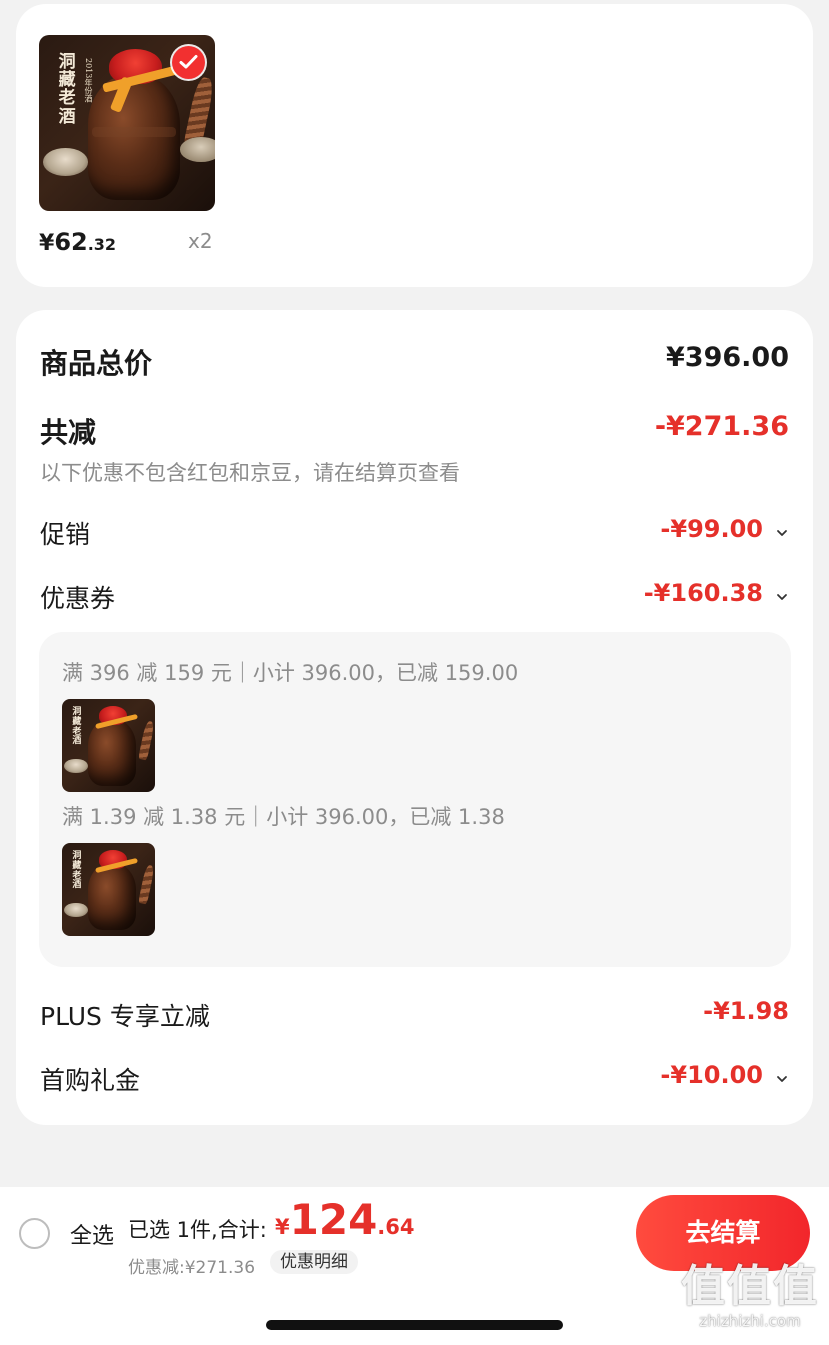  I want to click on product-image-sublabel: 2013年份酒, so click(88, 80).